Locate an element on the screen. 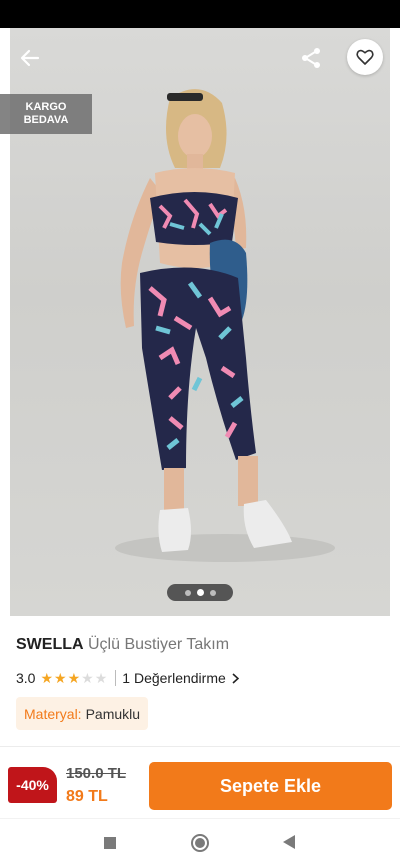  gallery-pagination is located at coordinates (200, 592).